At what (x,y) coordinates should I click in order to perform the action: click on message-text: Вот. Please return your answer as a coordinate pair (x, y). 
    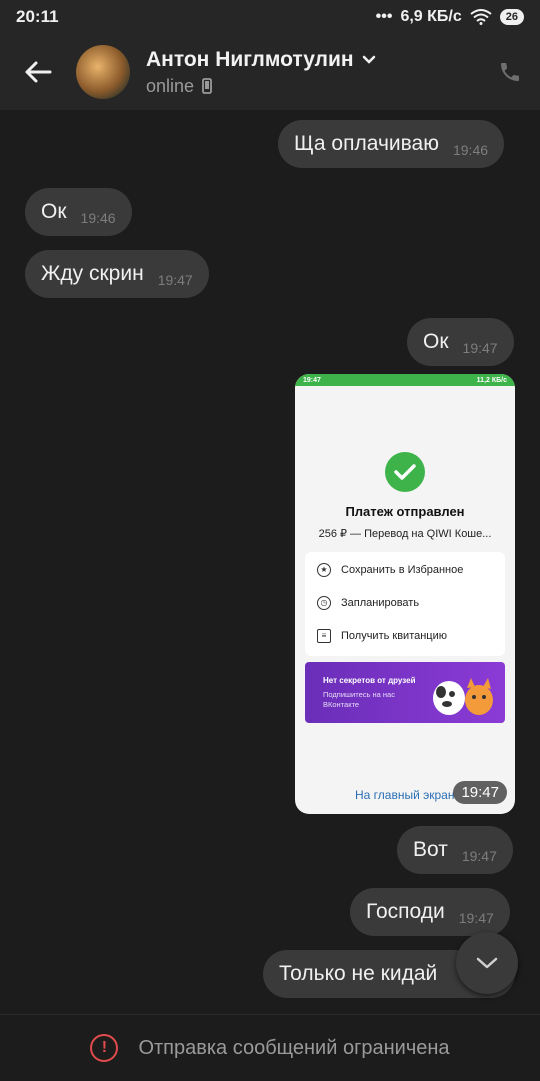
    Looking at the image, I should click on (430, 849).